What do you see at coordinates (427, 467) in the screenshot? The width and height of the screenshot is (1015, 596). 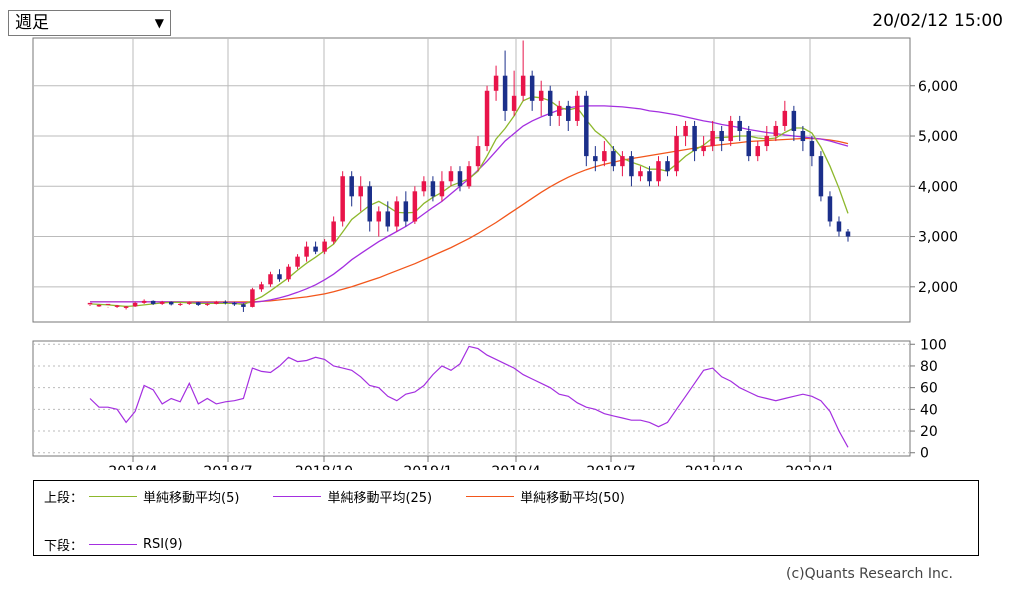 I see `x-tick-label: 2019/1` at bounding box center [427, 467].